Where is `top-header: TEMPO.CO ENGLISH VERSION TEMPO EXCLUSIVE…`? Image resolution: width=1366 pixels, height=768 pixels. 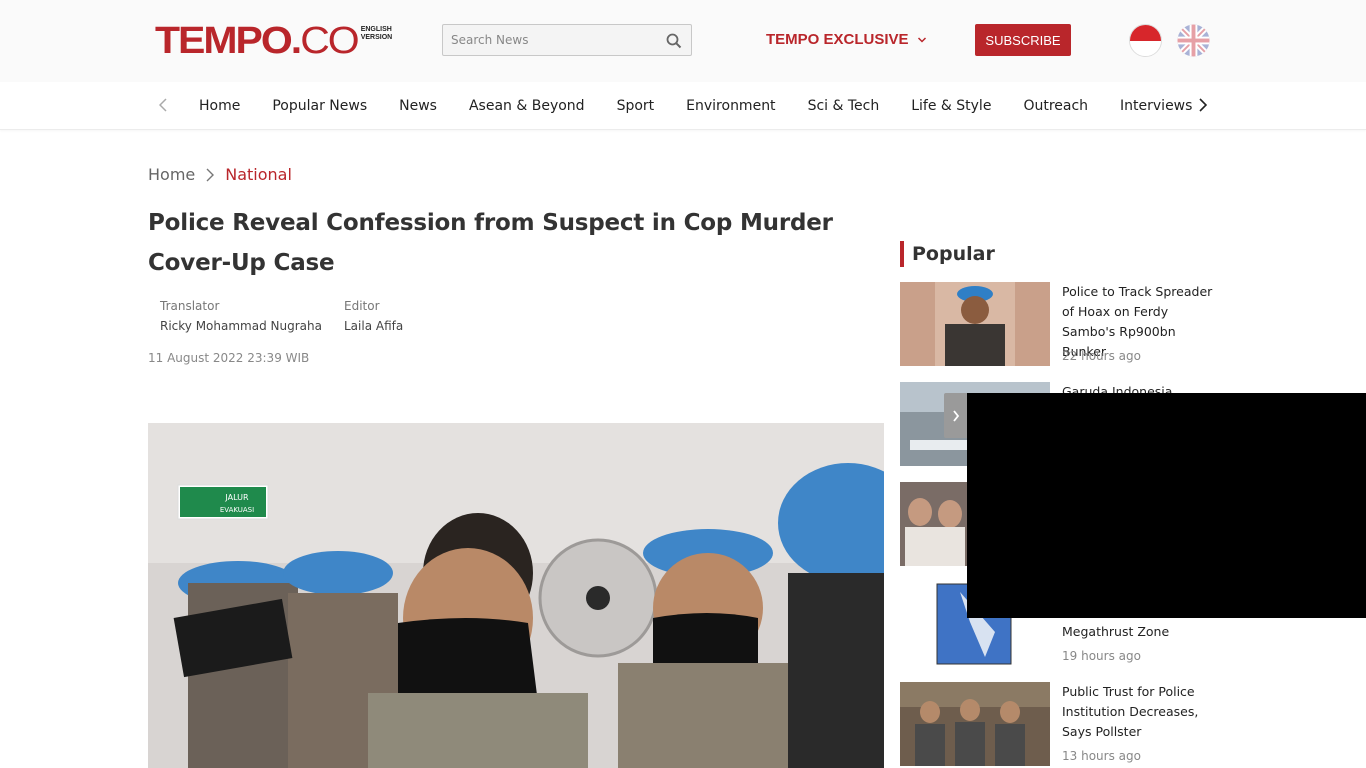
top-header: TEMPO.CO ENGLISH VERSION TEMPO EXCLUSIVE… is located at coordinates (683, 41).